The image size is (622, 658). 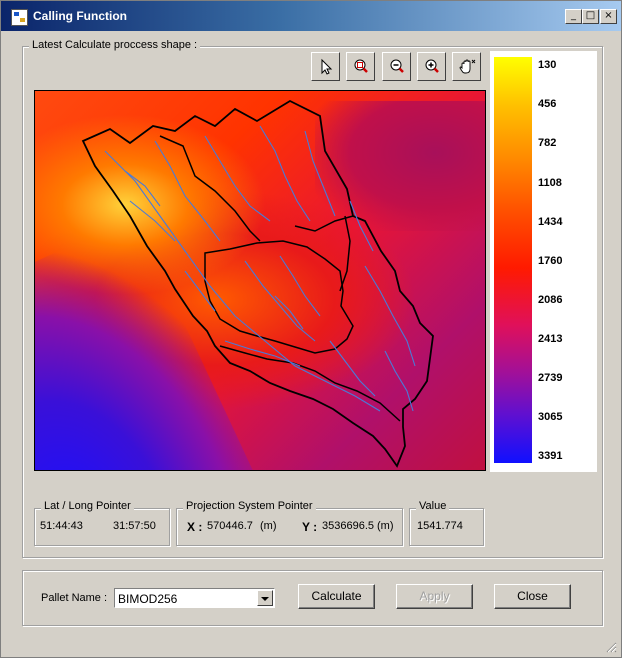 What do you see at coordinates (134, 526) in the screenshot?
I see `longitude-value: 31:57:50` at bounding box center [134, 526].